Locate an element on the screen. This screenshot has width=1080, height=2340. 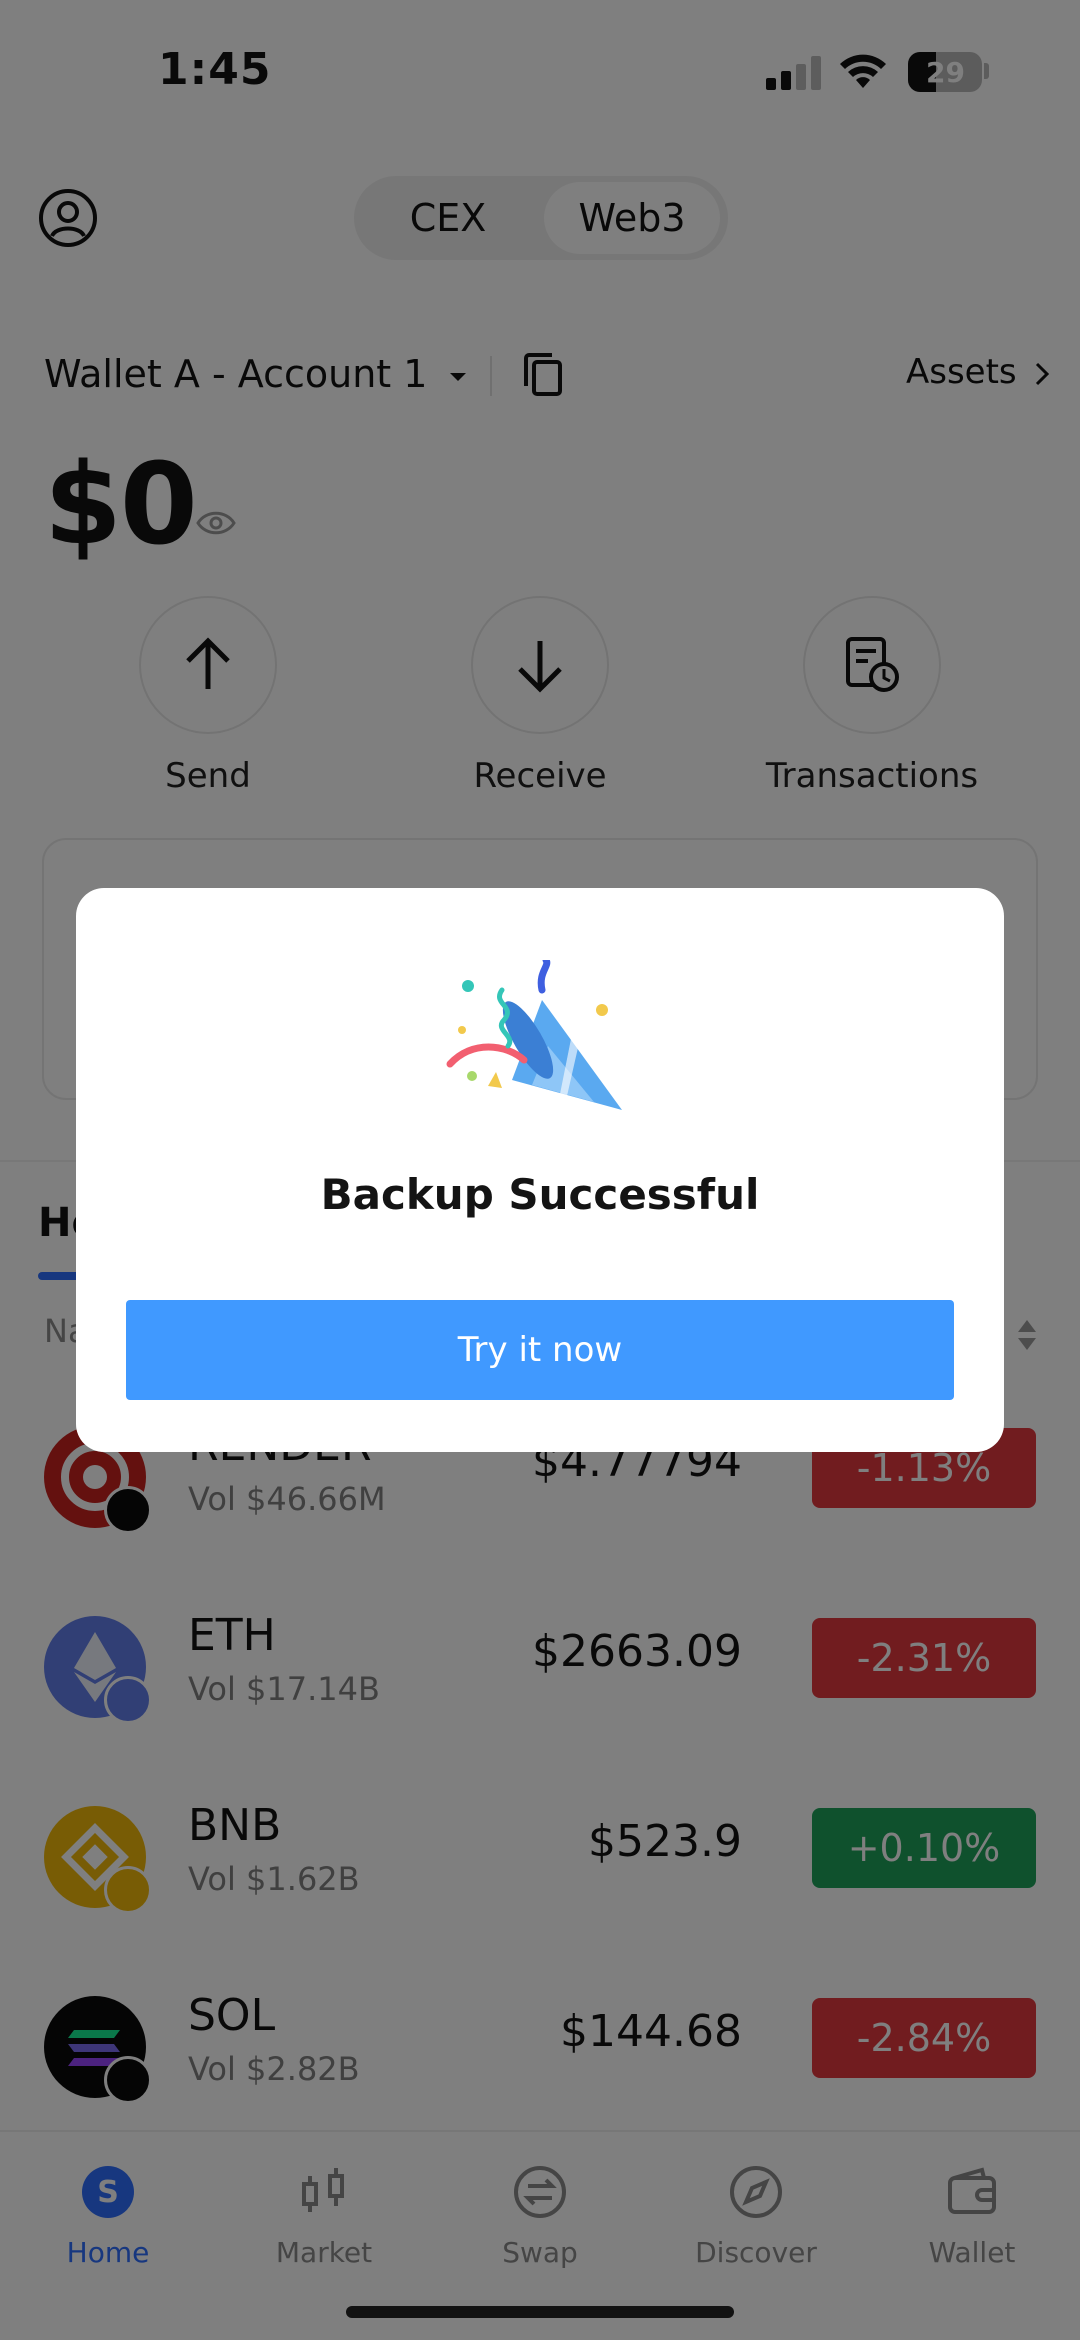
try-it-now-button: Try it now is located at coordinates (540, 1350).